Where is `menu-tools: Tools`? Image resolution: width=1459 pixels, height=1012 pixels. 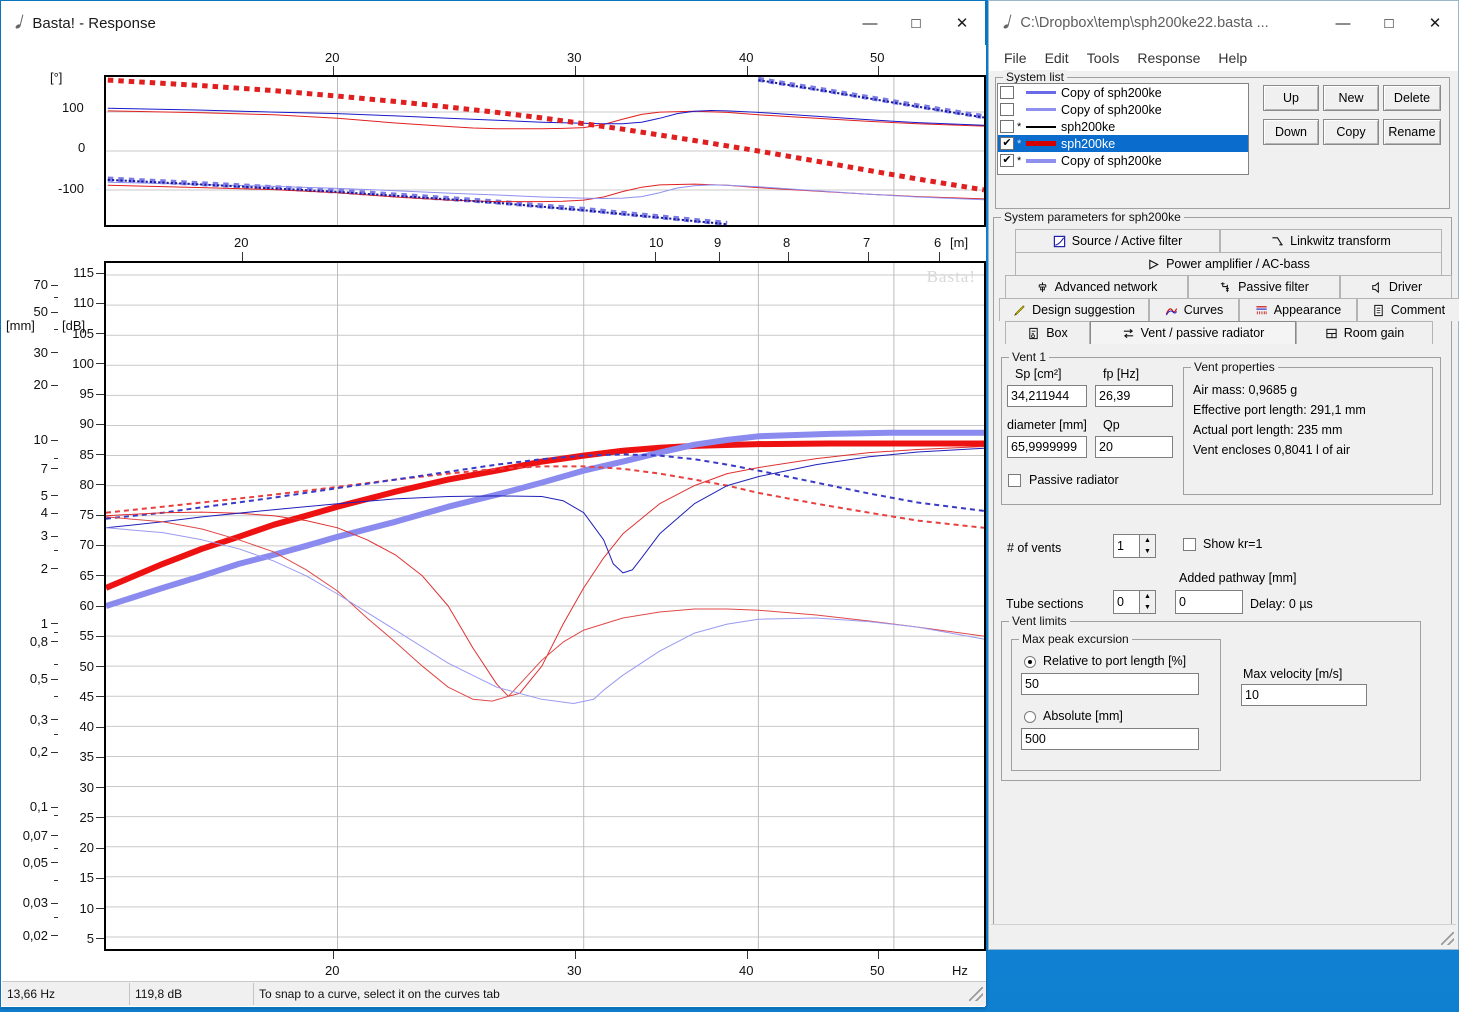 menu-tools: Tools is located at coordinates (1103, 58).